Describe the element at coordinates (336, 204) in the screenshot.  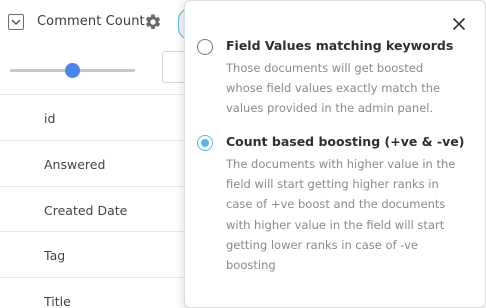
I see `option-description-line: case of +ve boost and the documents` at that location.